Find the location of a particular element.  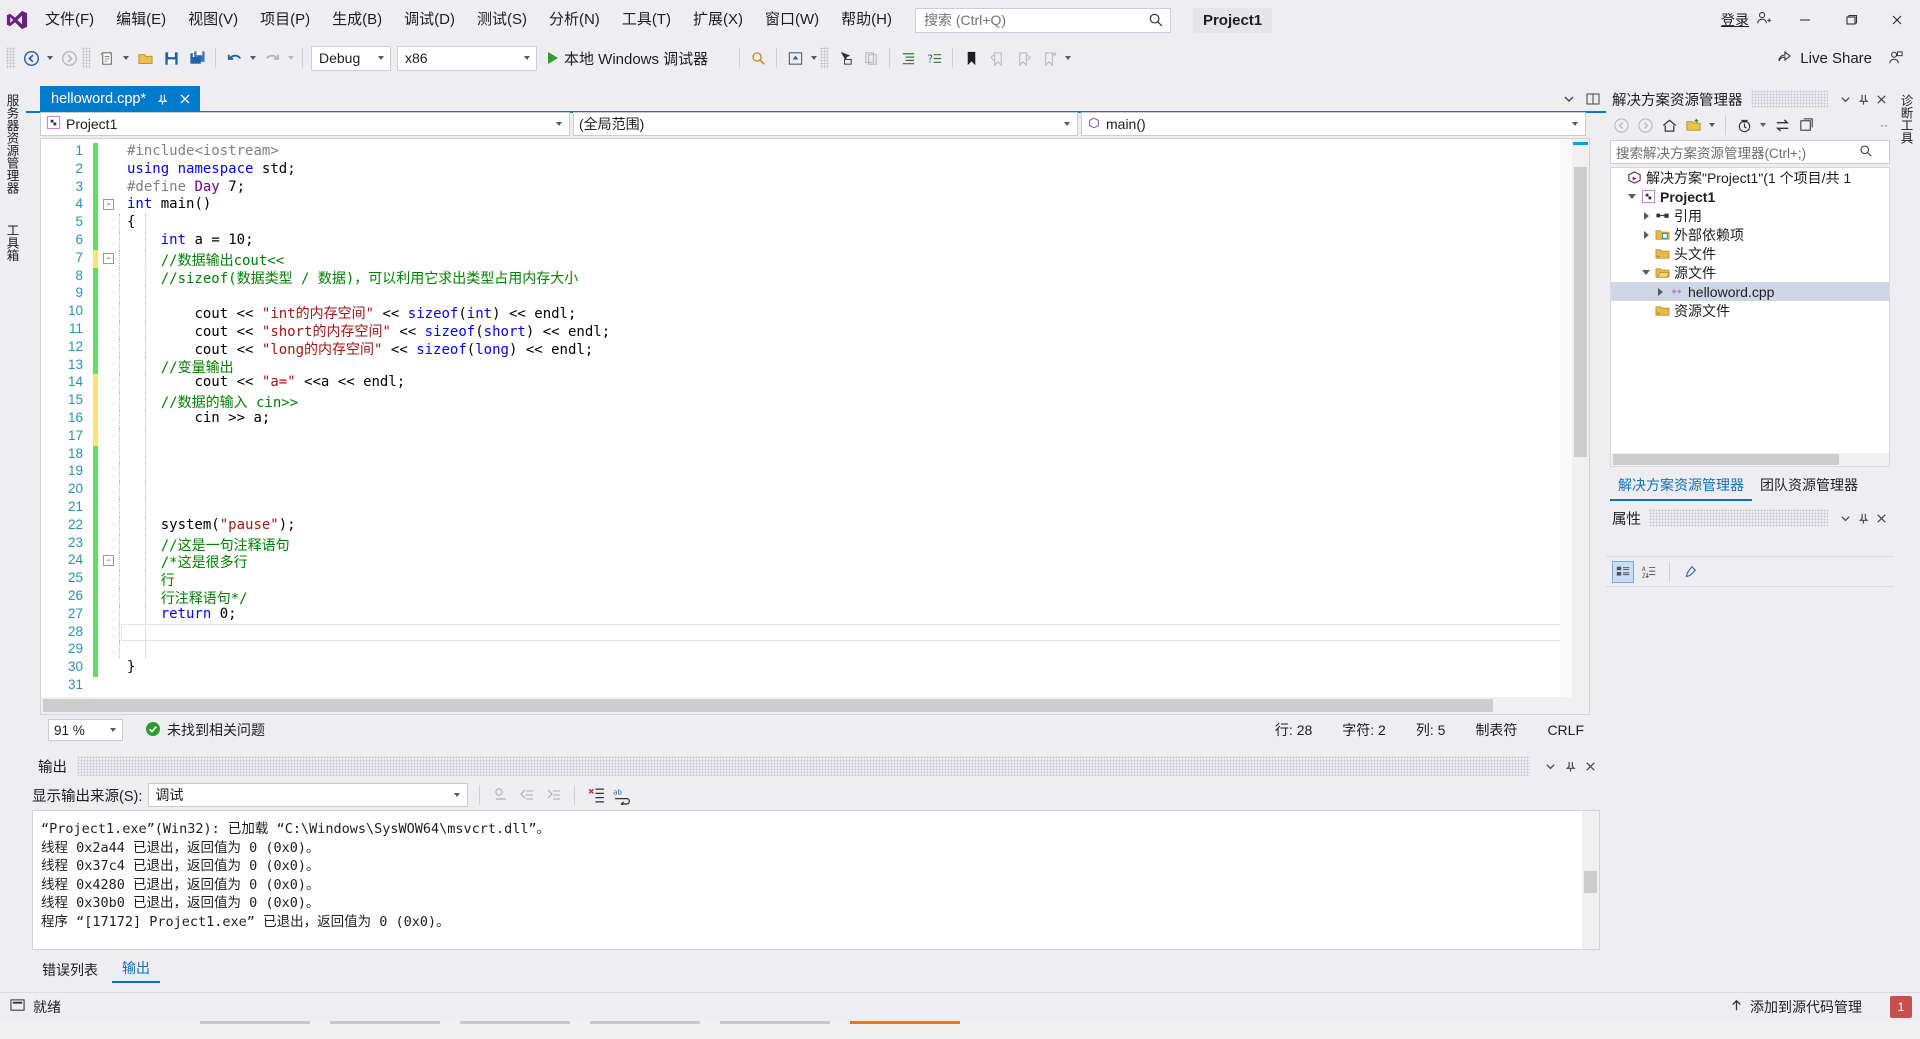

editor-horizontal-scrollbar is located at coordinates (806, 705).